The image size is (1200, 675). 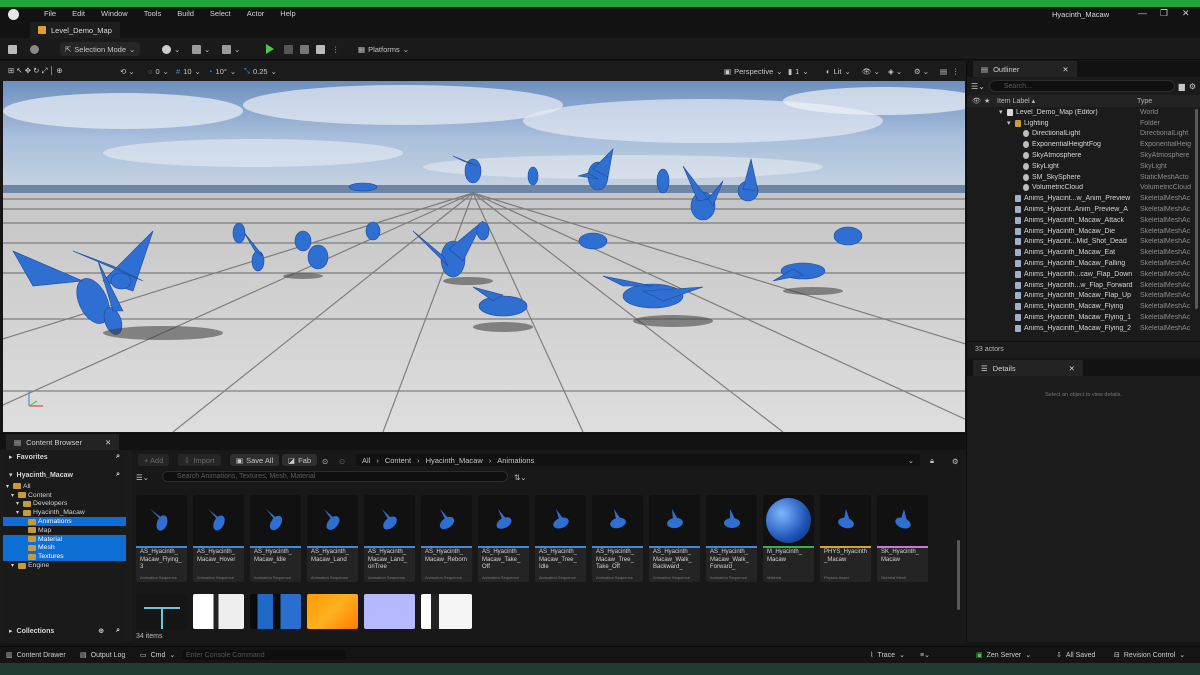 I want to click on selection-mode-dropdown: ⇱ Selection Mode ⌄, so click(x=100, y=49).